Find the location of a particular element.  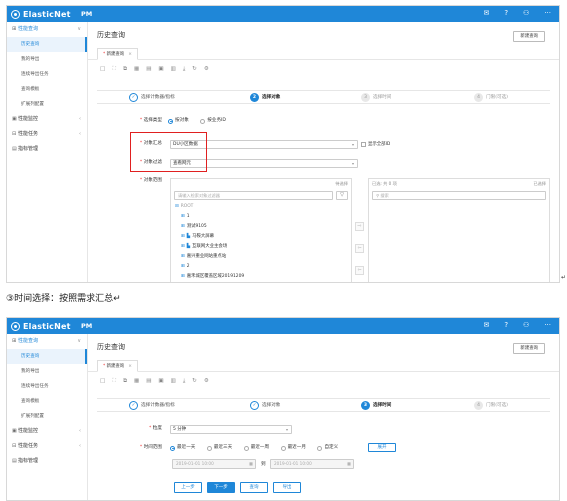

tree-node: ⊞ 测试9105 is located at coordinates (209, 227).